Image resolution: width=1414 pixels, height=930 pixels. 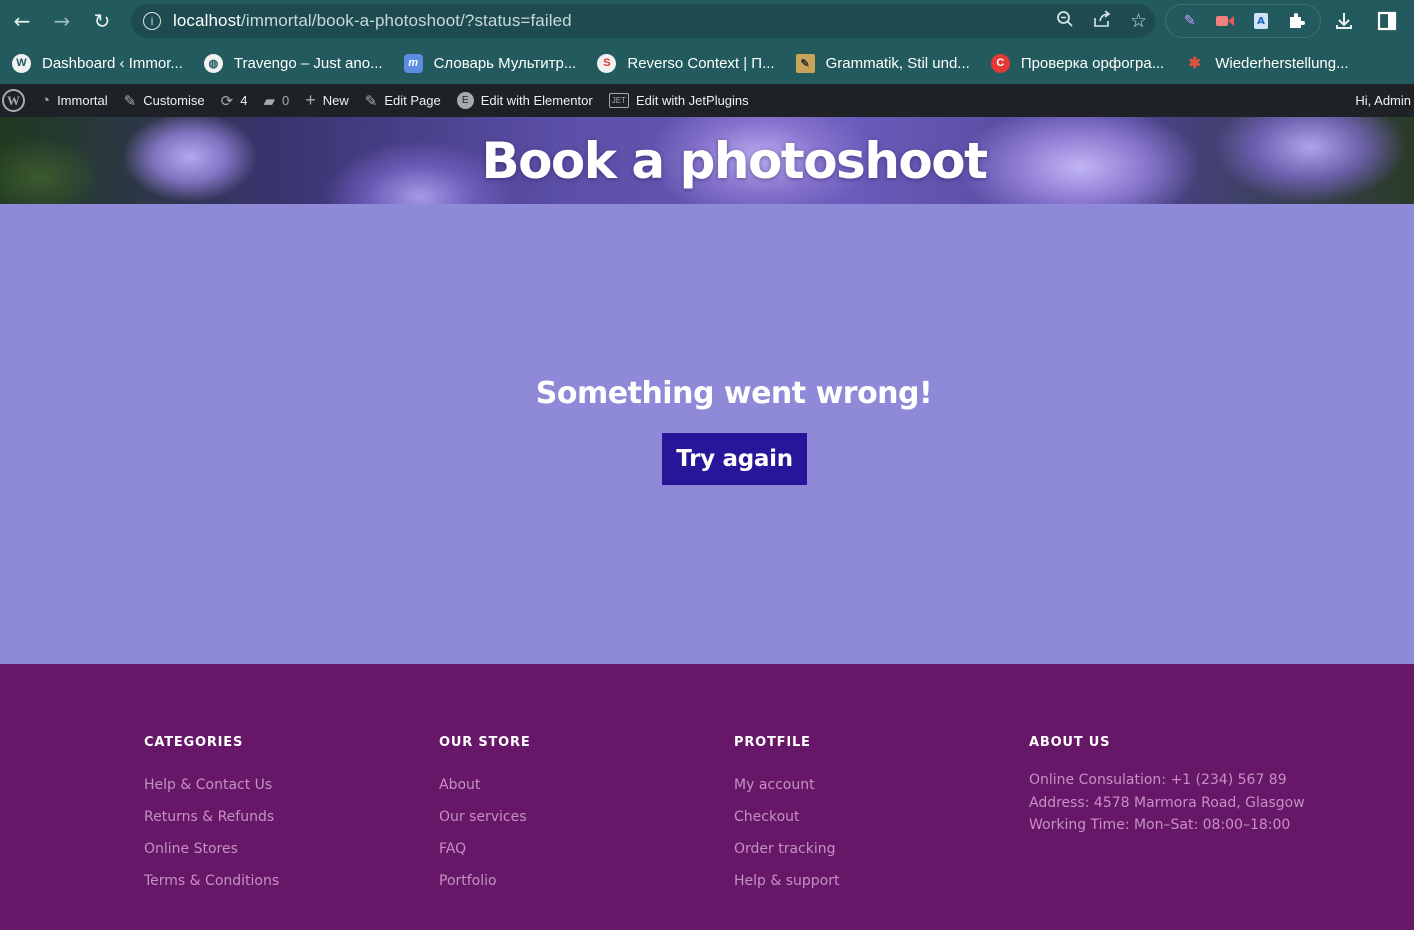 What do you see at coordinates (485, 742) in the screenshot?
I see `footer-heading: OUR STORE` at bounding box center [485, 742].